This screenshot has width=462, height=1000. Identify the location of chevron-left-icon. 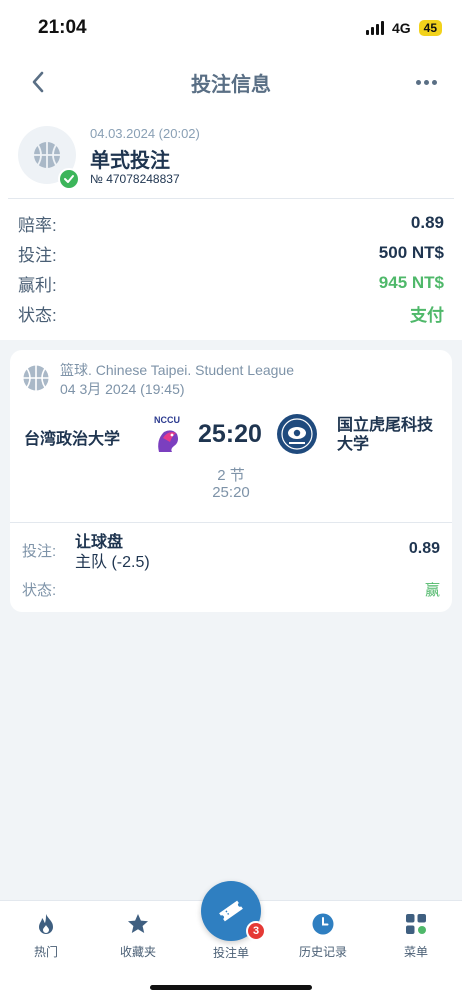
(38, 82).